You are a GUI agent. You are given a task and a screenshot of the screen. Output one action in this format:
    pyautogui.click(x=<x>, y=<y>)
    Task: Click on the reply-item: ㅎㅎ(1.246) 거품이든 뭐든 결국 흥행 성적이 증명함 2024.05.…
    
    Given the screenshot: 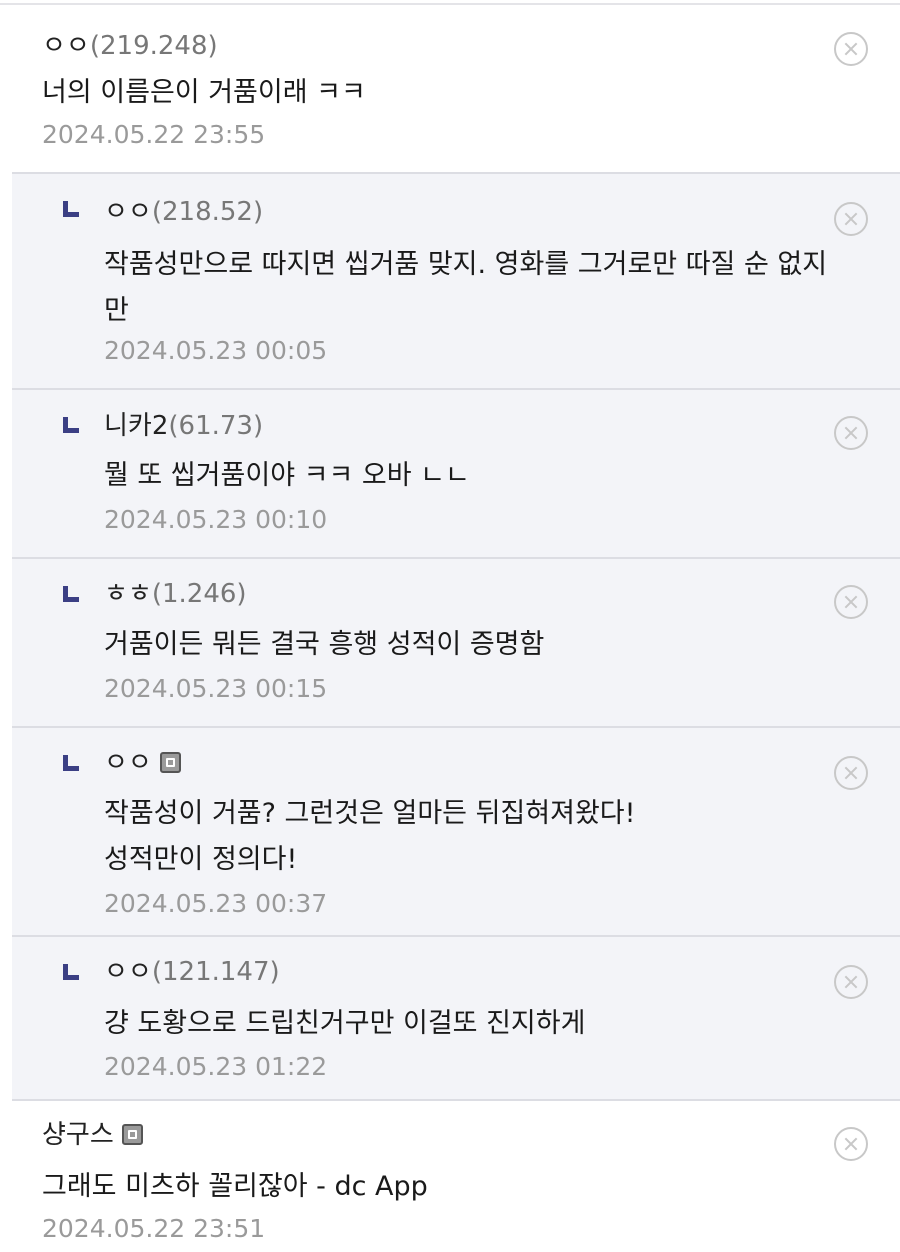 What is the action you would take?
    pyautogui.click(x=456, y=641)
    